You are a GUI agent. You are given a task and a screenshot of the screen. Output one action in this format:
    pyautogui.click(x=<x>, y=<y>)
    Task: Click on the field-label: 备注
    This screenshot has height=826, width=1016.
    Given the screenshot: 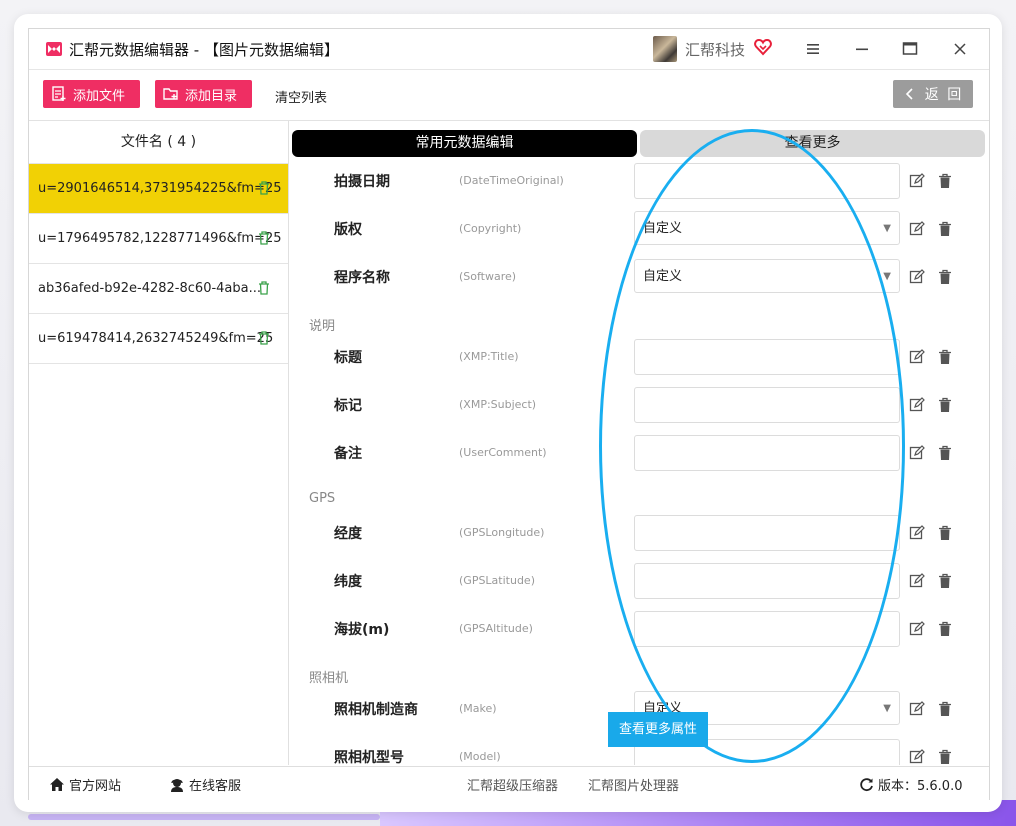 What is the action you would take?
    pyautogui.click(x=348, y=454)
    